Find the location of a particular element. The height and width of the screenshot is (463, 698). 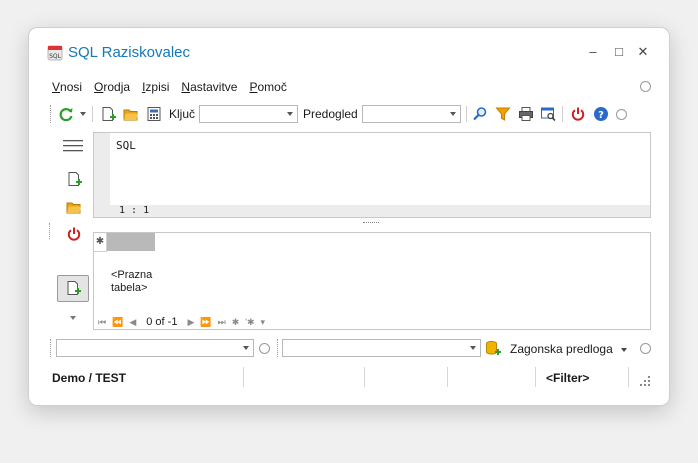

rail-chevron-down-icon is located at coordinates (73, 318).